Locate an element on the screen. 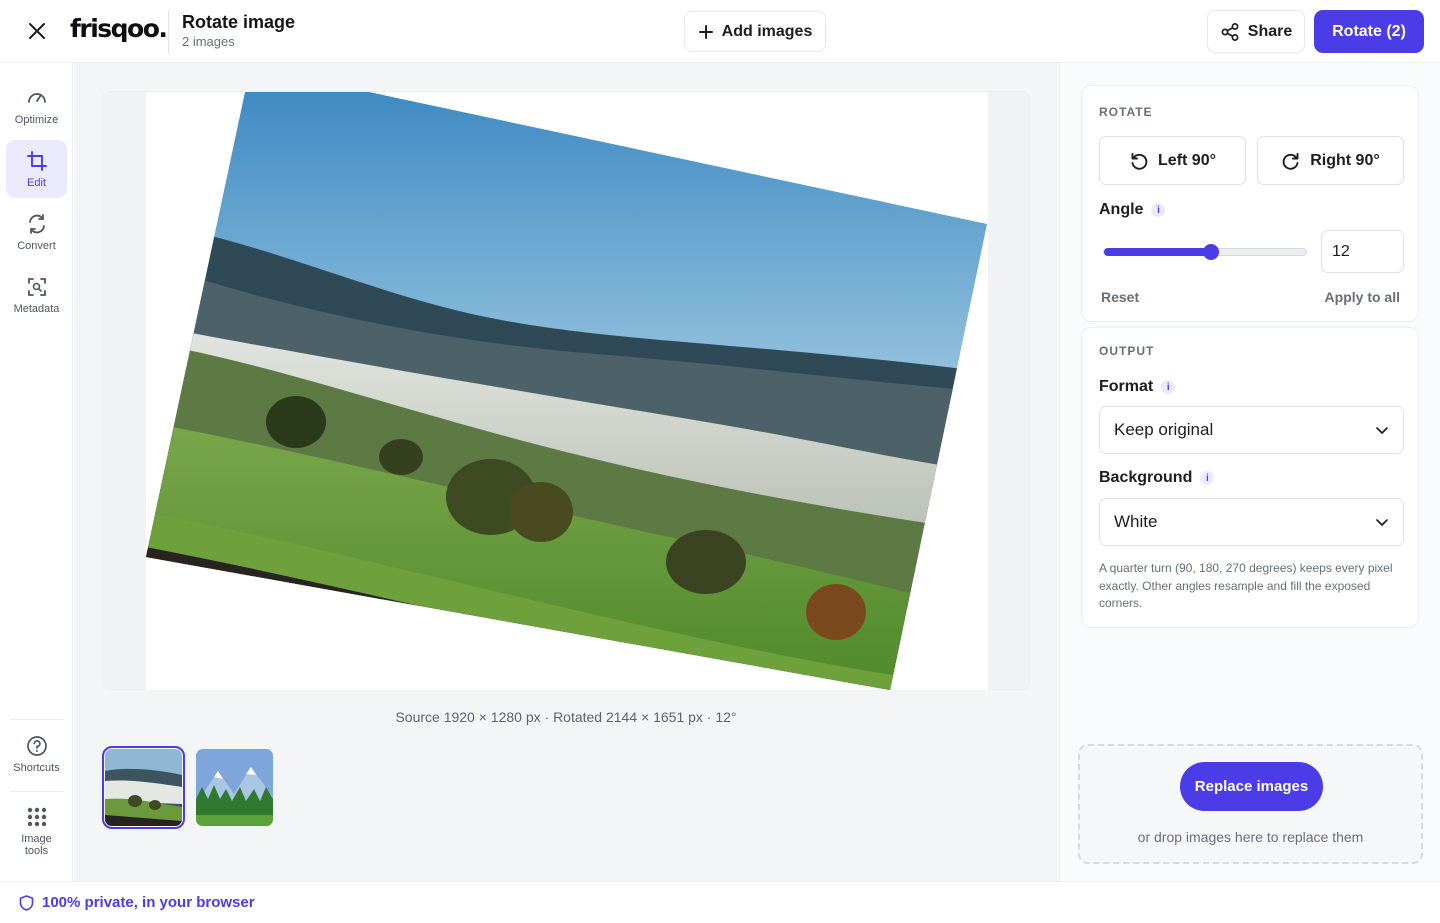 Image resolution: width=1440 pixels, height=923 pixels. gauge-icon is located at coordinates (36, 97).